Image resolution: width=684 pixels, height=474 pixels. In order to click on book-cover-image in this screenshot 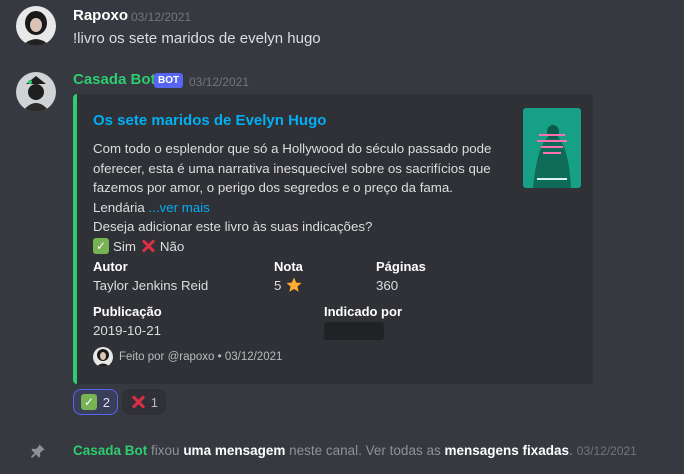, I will do `click(552, 148)`.